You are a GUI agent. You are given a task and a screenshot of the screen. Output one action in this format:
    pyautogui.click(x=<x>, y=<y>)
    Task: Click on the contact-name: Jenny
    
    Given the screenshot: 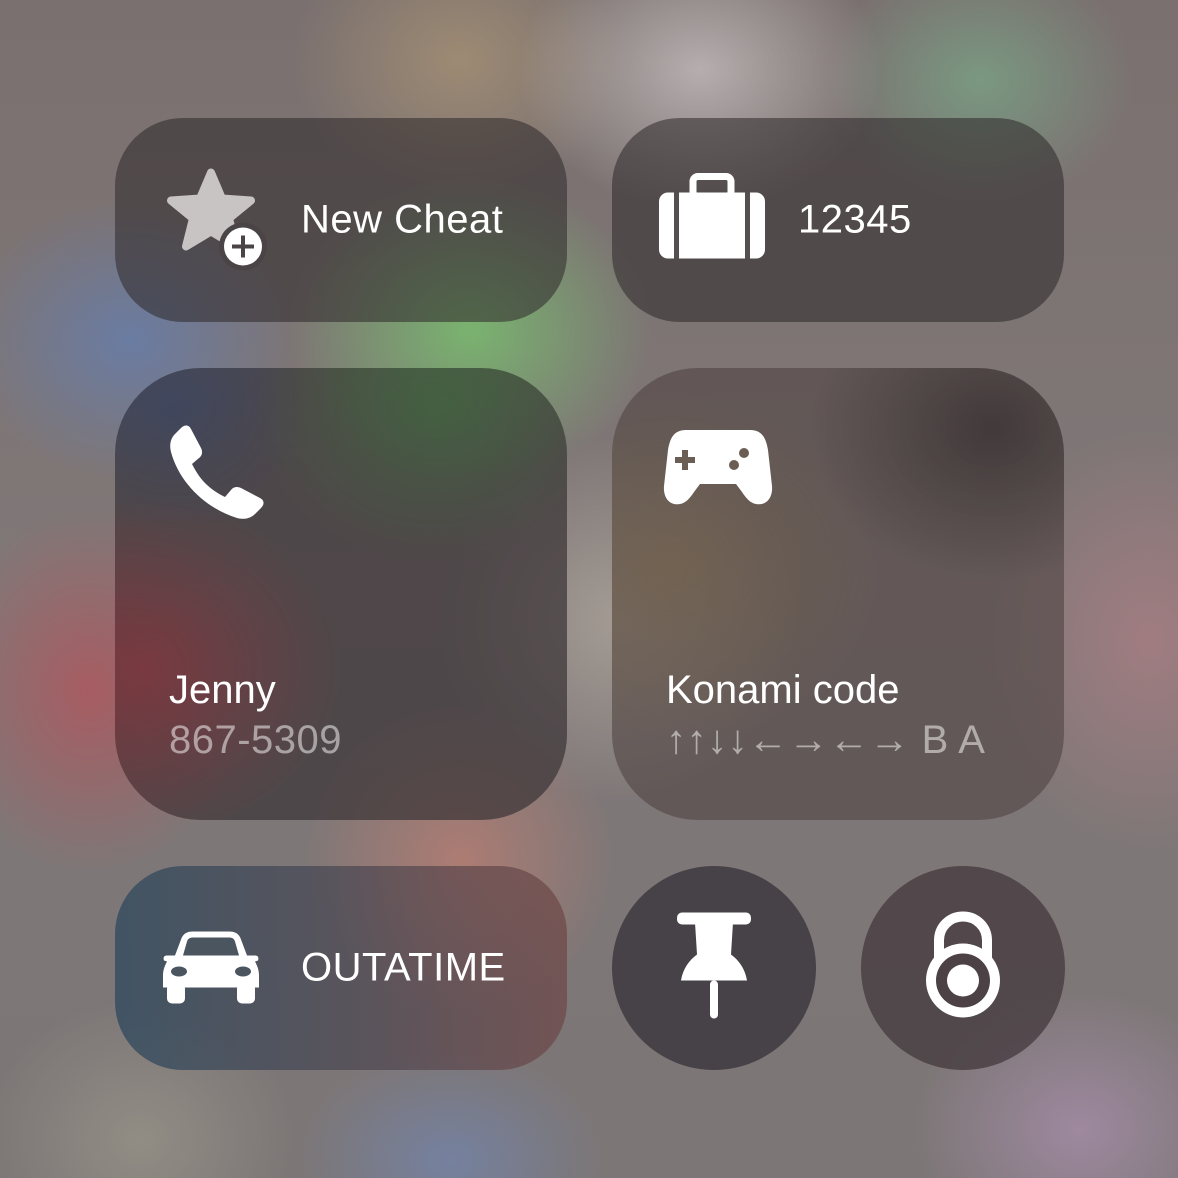 What is the action you would take?
    pyautogui.click(x=222, y=690)
    